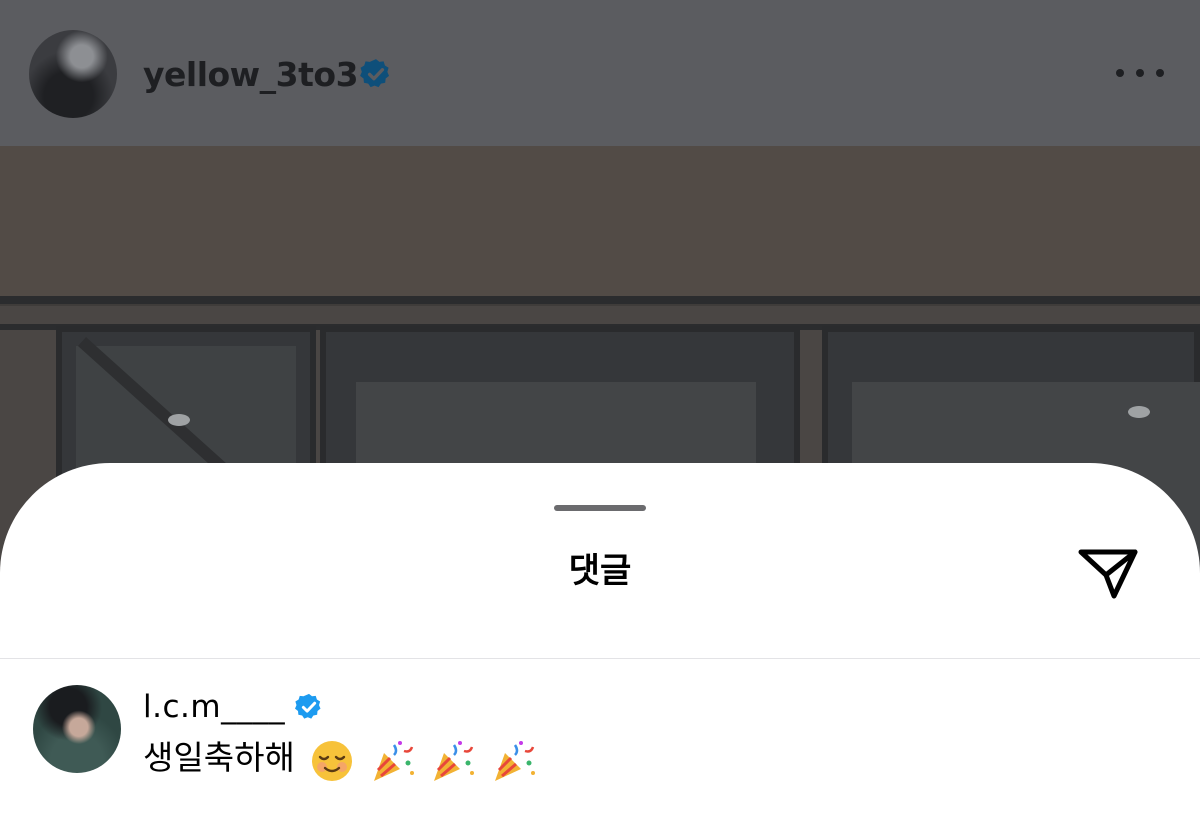  What do you see at coordinates (1108, 573) in the screenshot?
I see `send-icon` at bounding box center [1108, 573].